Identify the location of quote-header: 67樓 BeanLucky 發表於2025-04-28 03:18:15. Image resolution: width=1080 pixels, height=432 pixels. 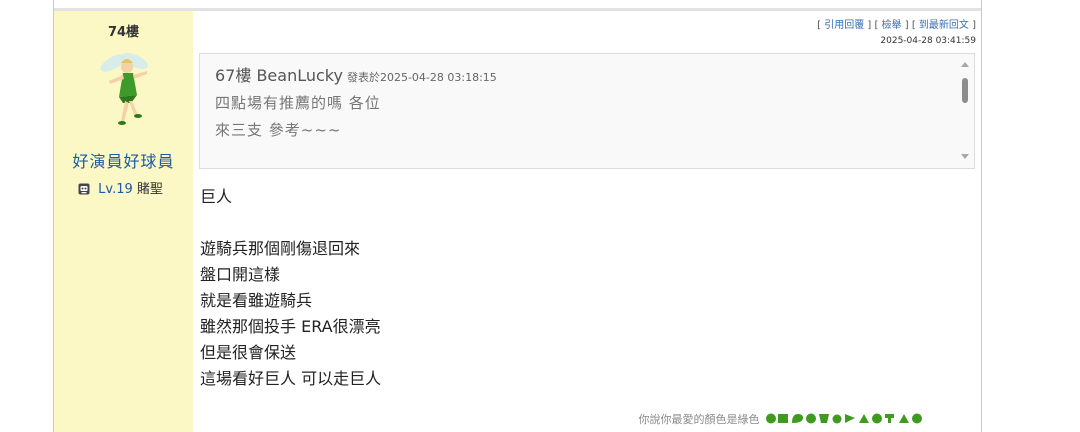
(579, 77).